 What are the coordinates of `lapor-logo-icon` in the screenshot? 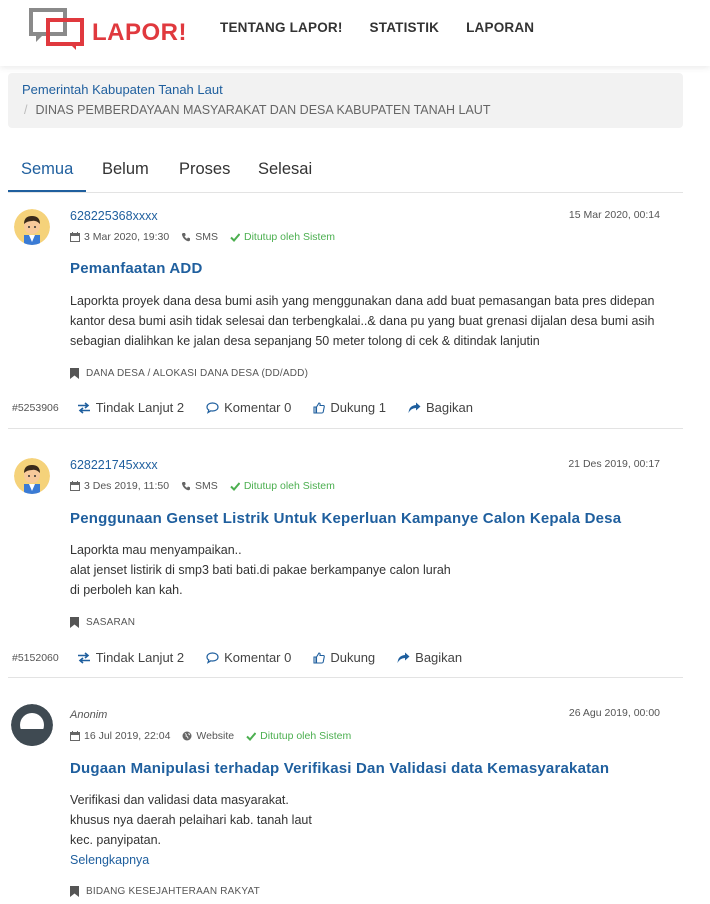 It's located at (56, 29).